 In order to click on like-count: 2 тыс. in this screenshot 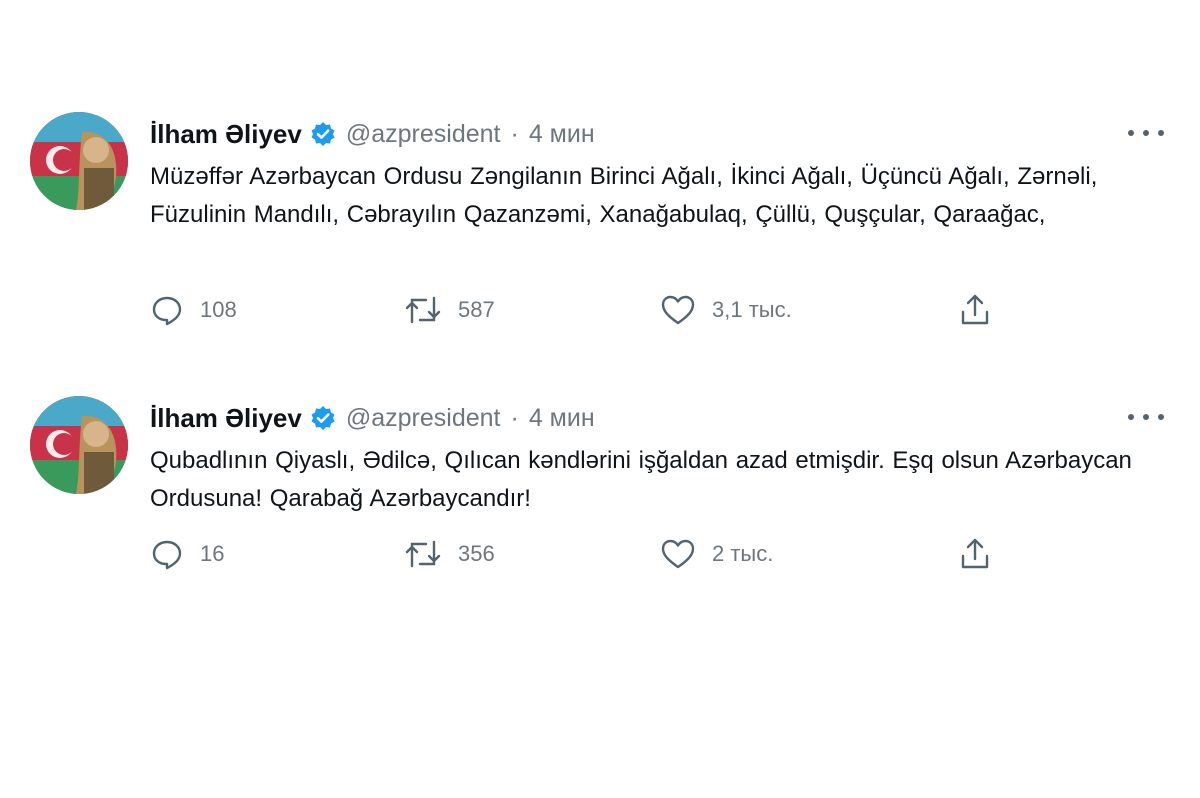, I will do `click(743, 553)`.